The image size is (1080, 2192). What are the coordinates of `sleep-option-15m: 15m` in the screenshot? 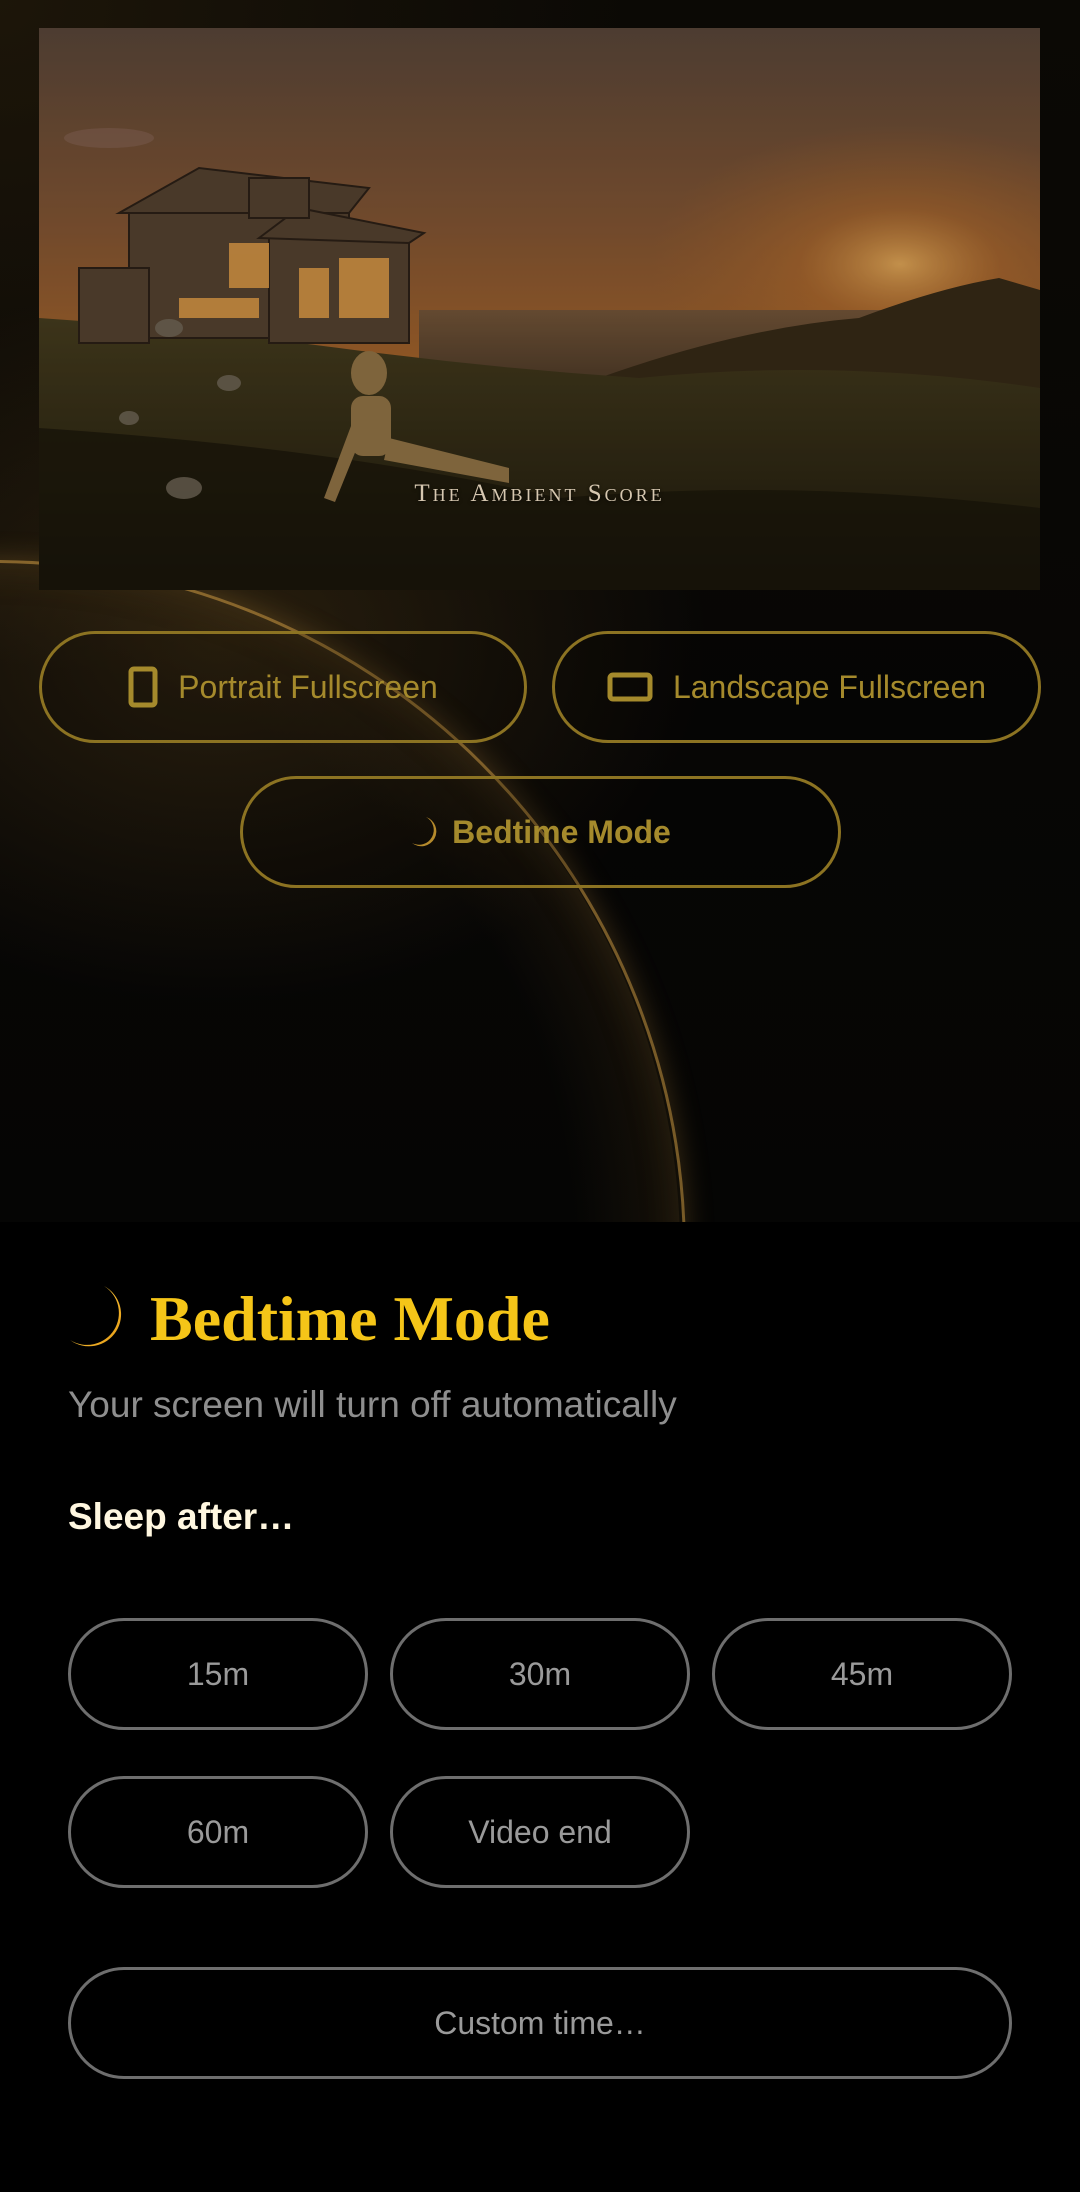 It's located at (218, 1674).